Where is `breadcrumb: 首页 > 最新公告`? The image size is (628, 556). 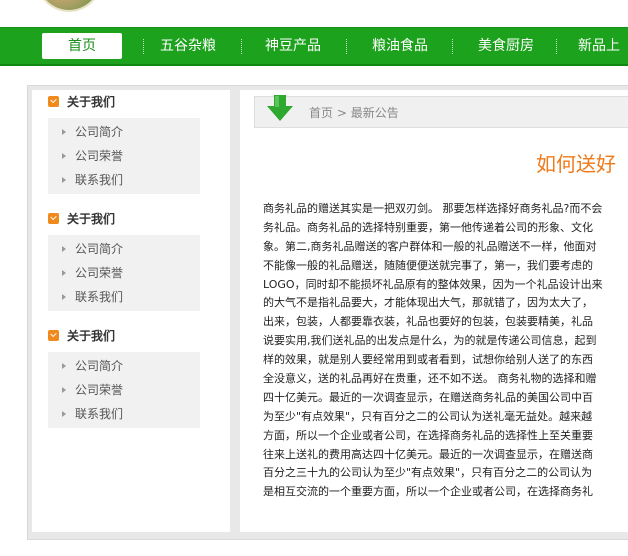 breadcrumb: 首页 > 最新公告 is located at coordinates (354, 112).